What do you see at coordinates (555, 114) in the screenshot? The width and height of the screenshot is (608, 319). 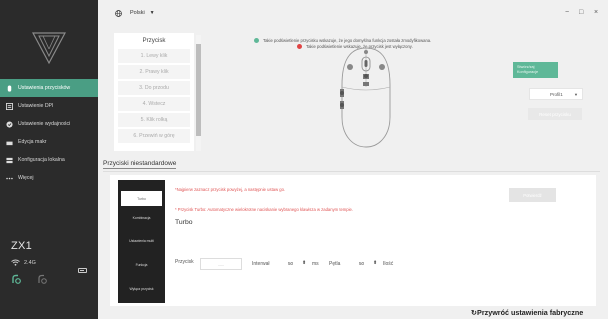 I see `reset-button: Reset przycisku` at bounding box center [555, 114].